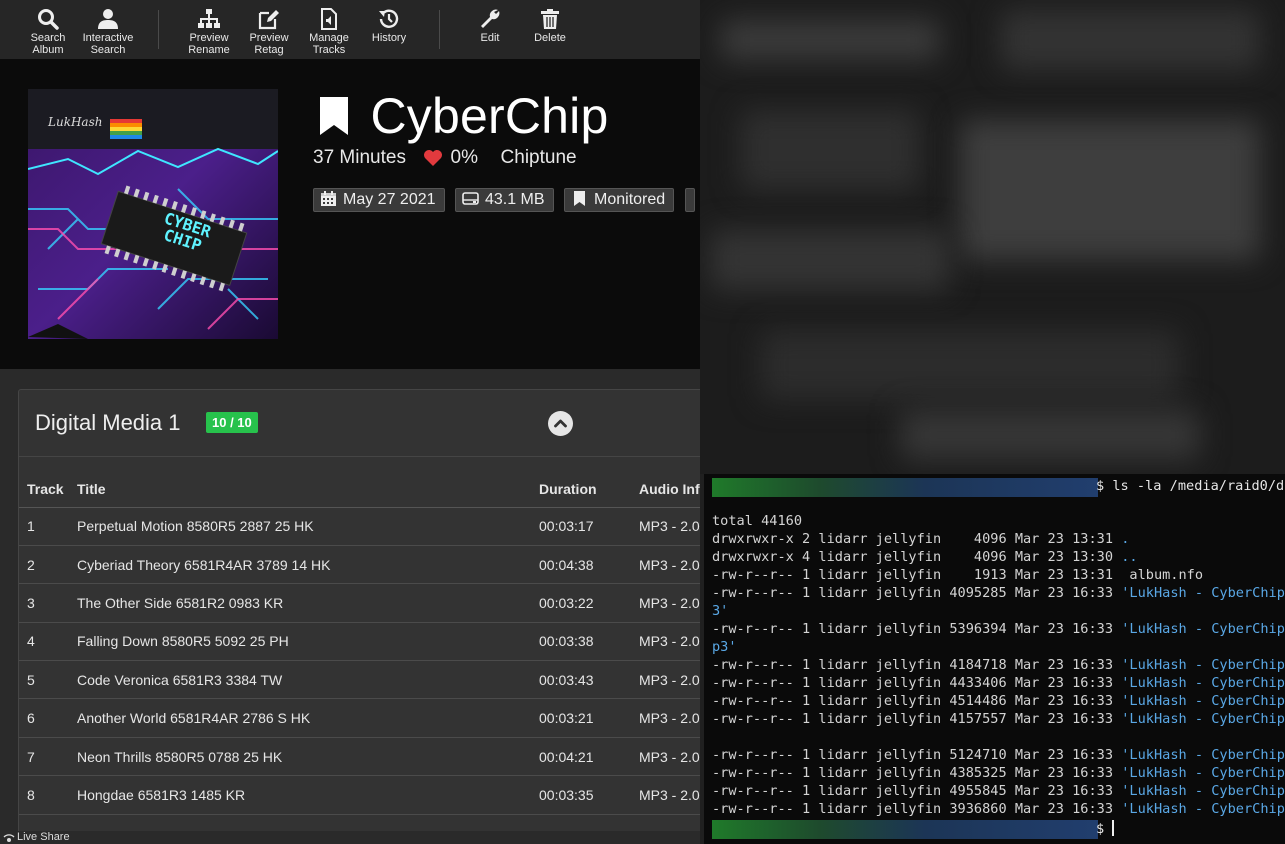  I want to click on track-title: Another World 6581R4AR 2786 S HK, so click(308, 718).